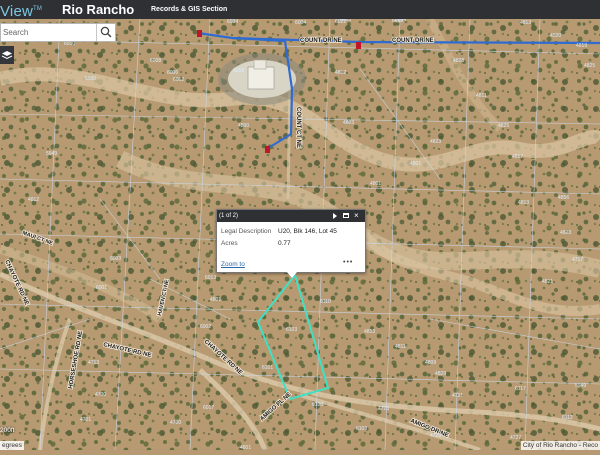  Describe the element at coordinates (520, 389) in the screenshot. I see `parcel-number-label: 6117` at that location.